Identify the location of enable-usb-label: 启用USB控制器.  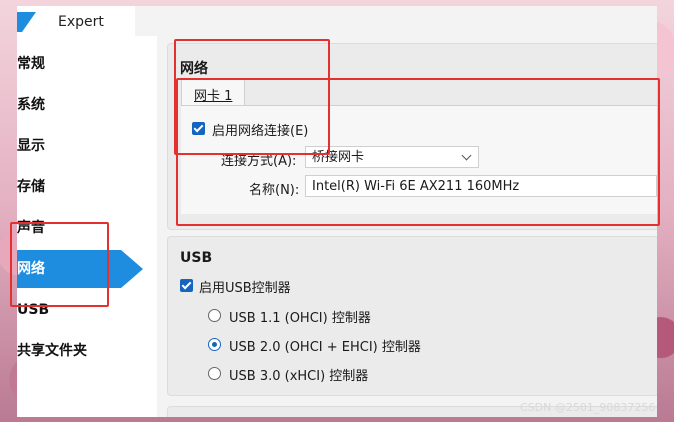
(245, 288).